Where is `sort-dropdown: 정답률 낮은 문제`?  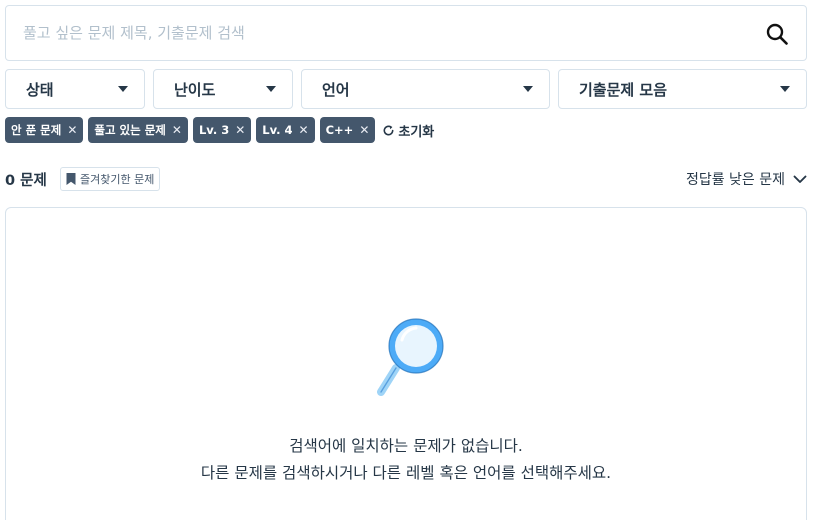
sort-dropdown: 정답률 낮은 문제 is located at coordinates (746, 179).